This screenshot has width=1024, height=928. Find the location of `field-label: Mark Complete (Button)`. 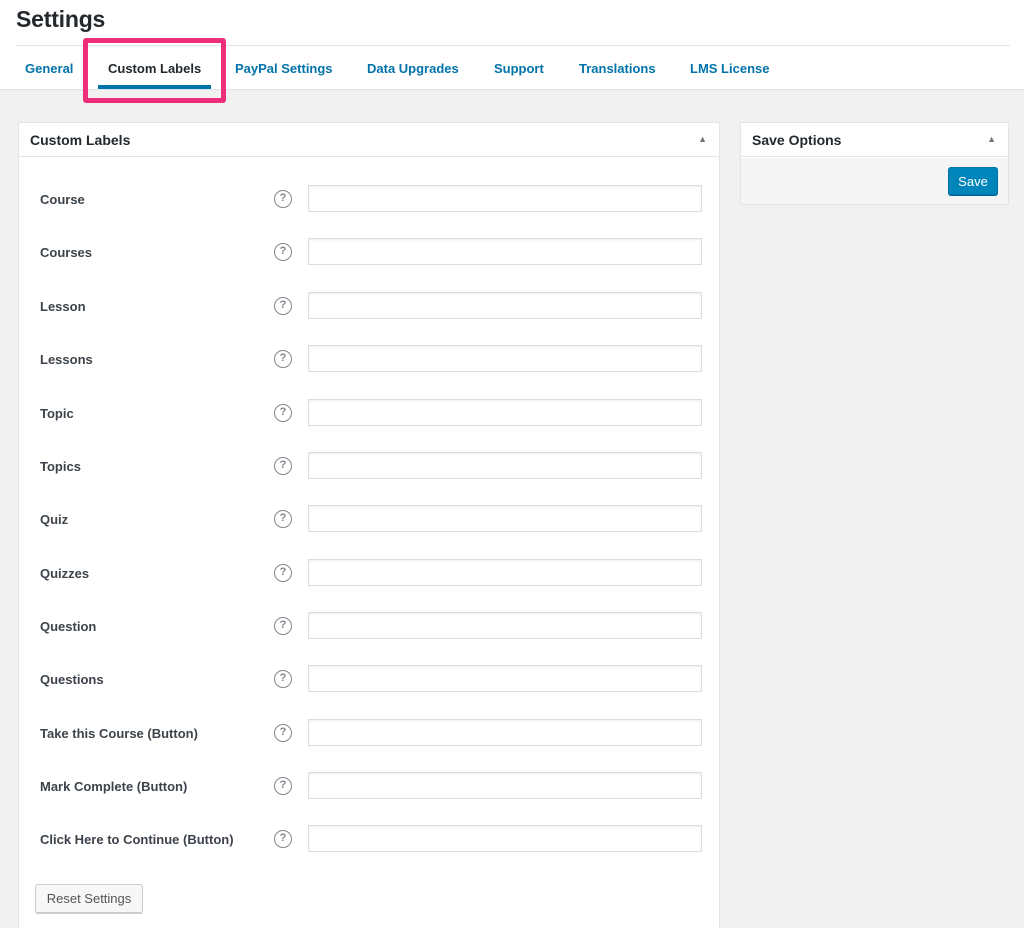

field-label: Mark Complete (Button) is located at coordinates (114, 786).